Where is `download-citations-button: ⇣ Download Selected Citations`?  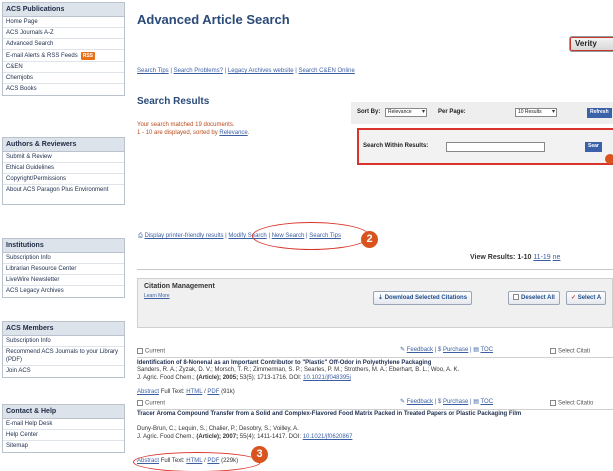
download-citations-button: ⇣ Download Selected Citations is located at coordinates (423, 298).